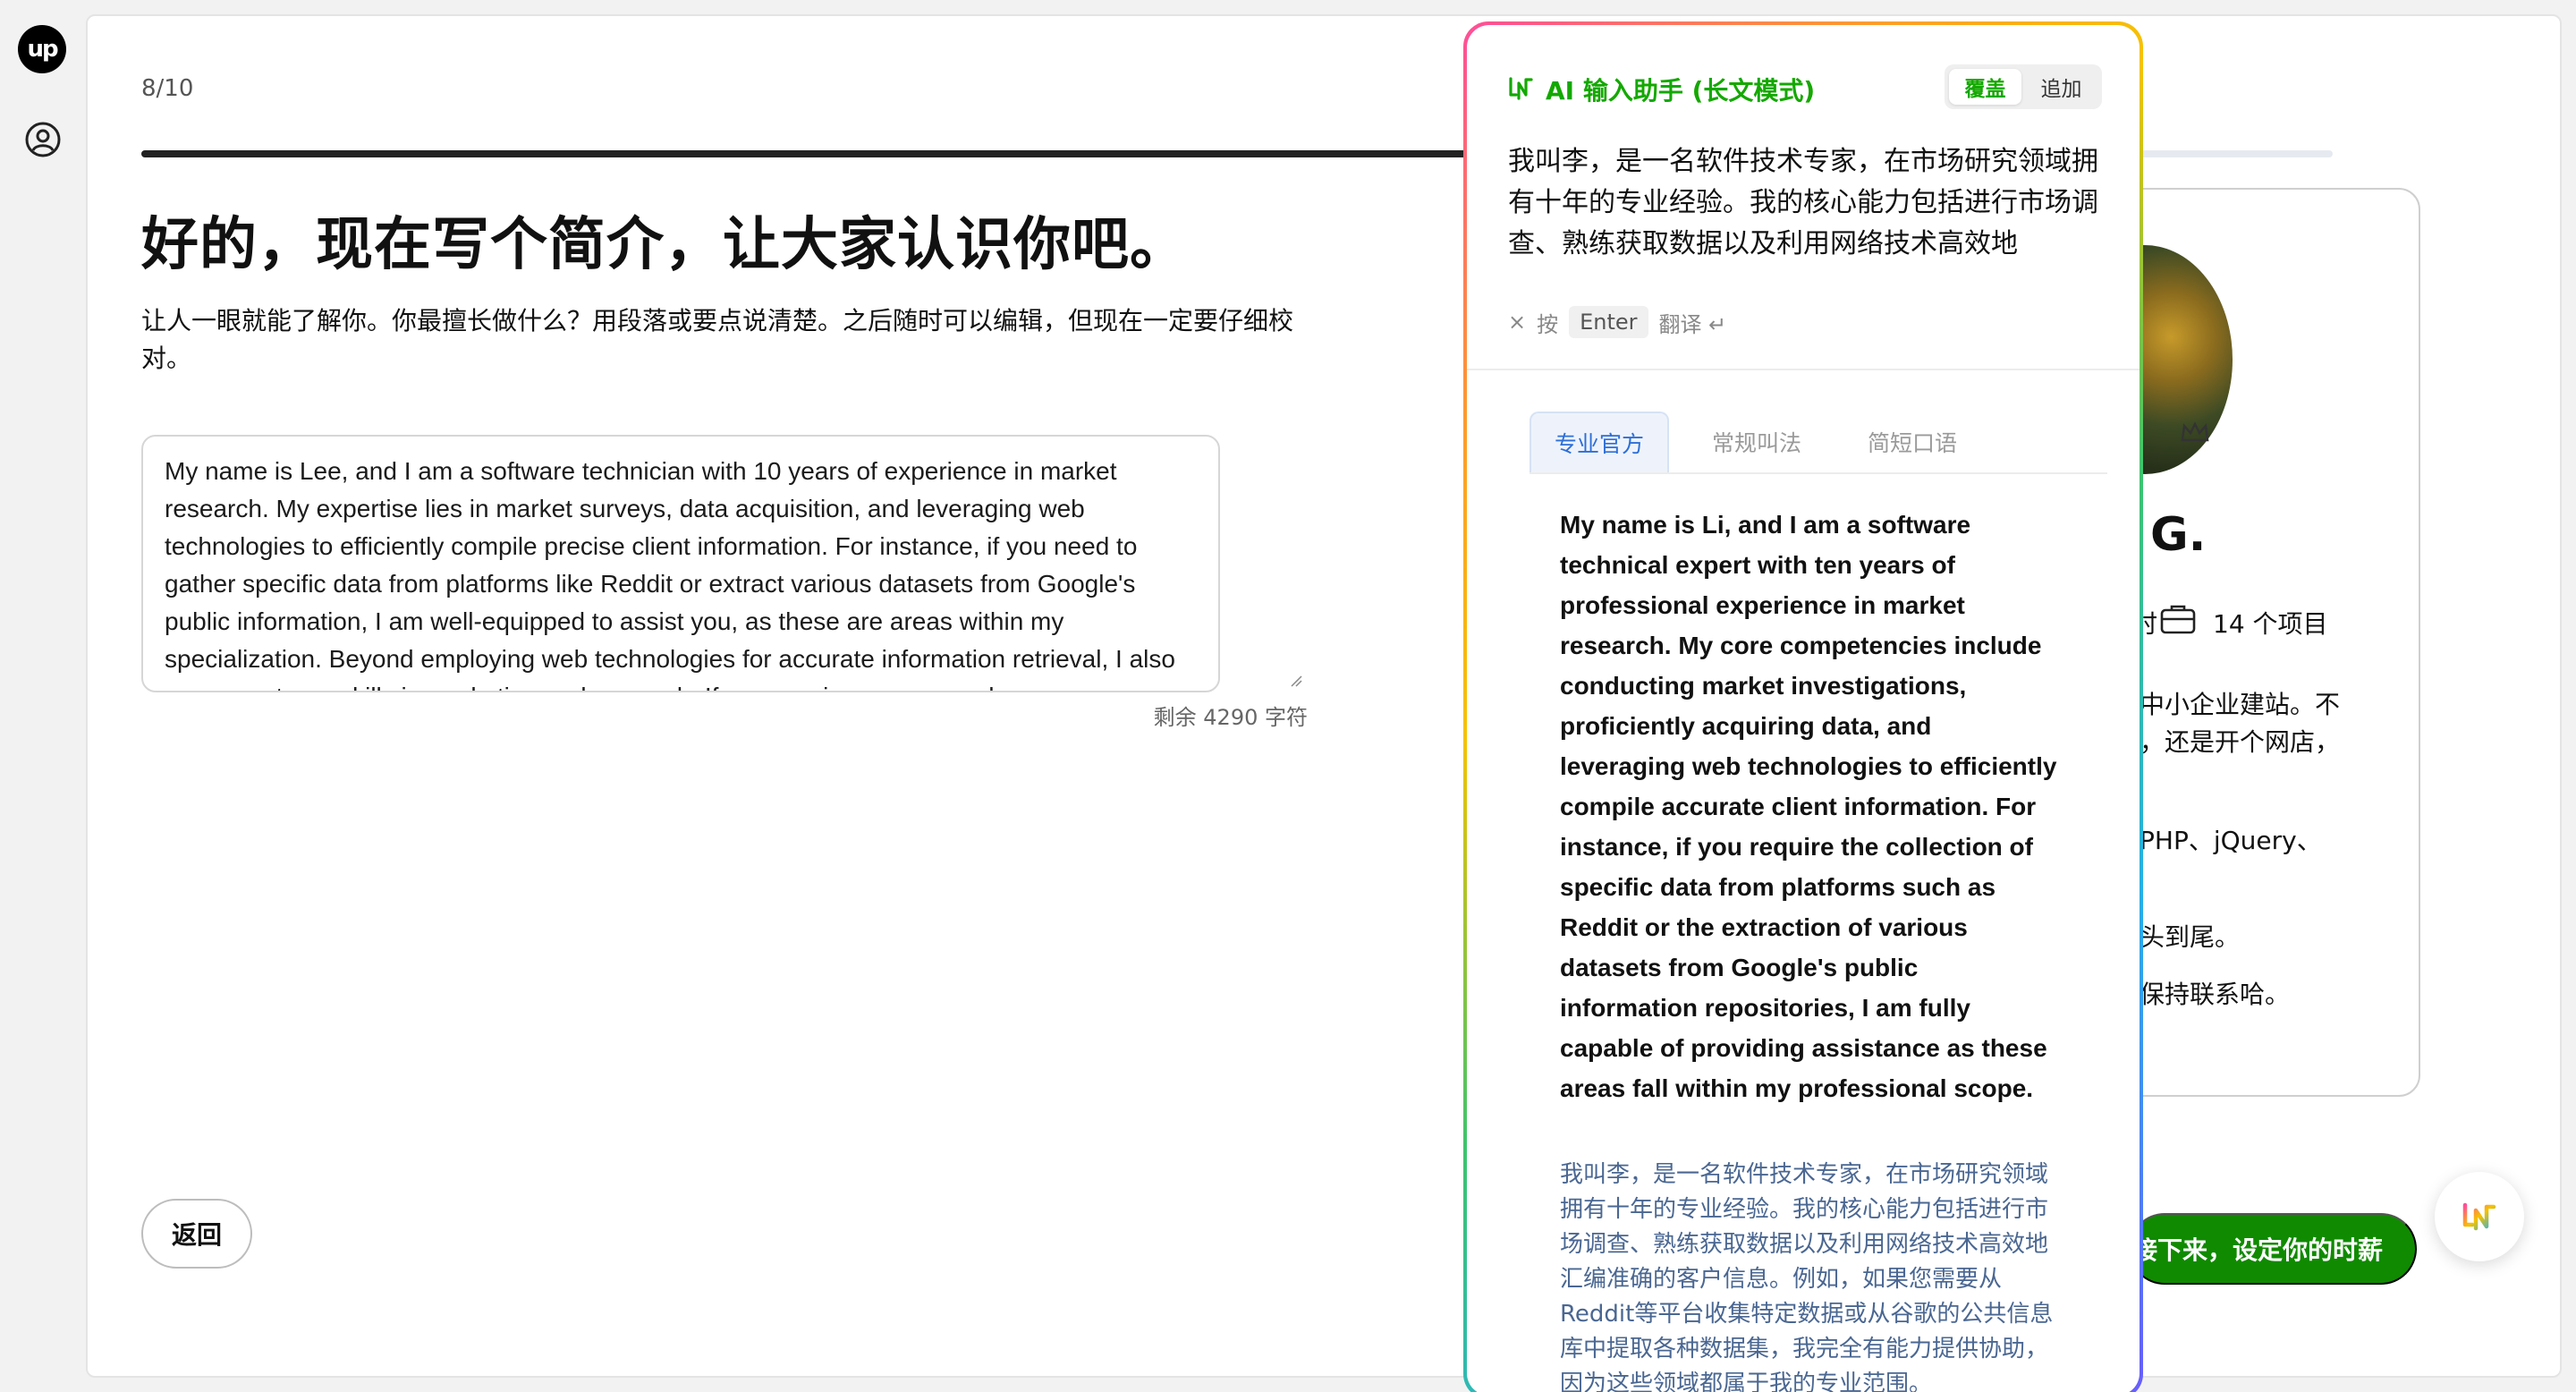 This screenshot has width=2576, height=1392. Describe the element at coordinates (1517, 322) in the screenshot. I see `close-icon: ×` at that location.